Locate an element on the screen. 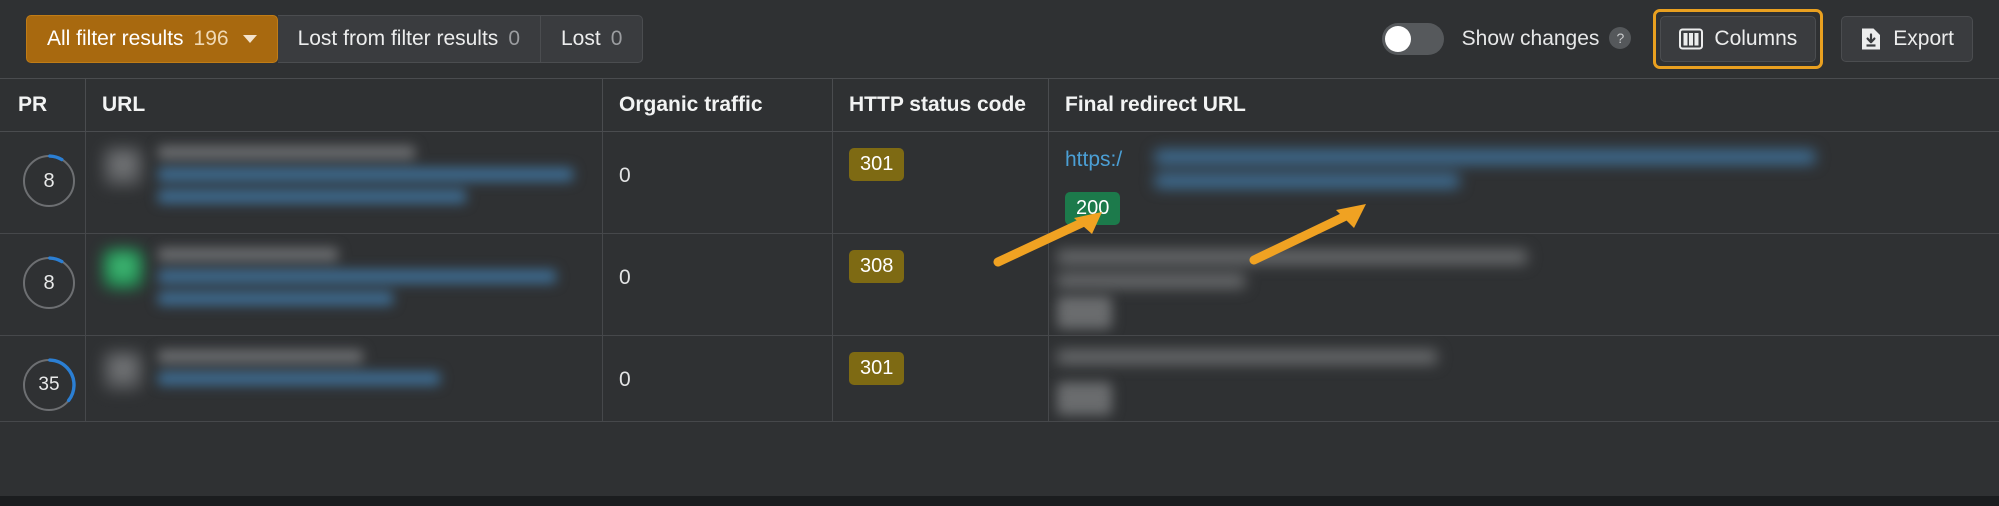  show-changes-label: Show changes is located at coordinates (1530, 38).